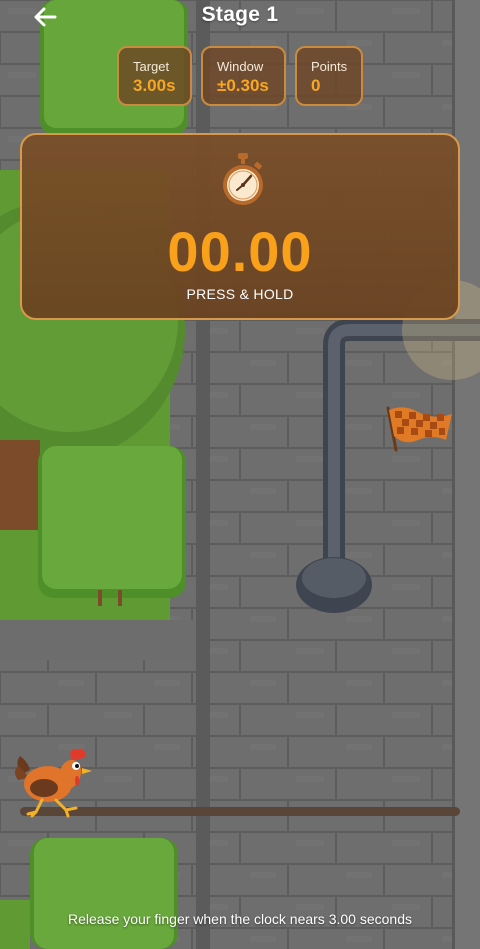 This screenshot has width=480, height=949. I want to click on press-hold-label: PRESS & HOLD, so click(240, 294).